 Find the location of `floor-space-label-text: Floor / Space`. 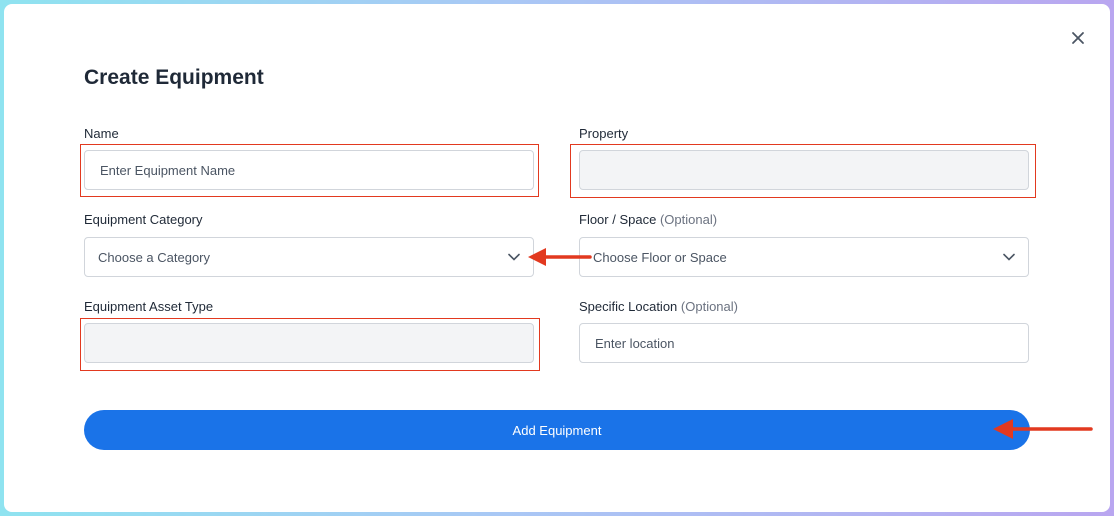

floor-space-label-text: Floor / Space is located at coordinates (618, 219).